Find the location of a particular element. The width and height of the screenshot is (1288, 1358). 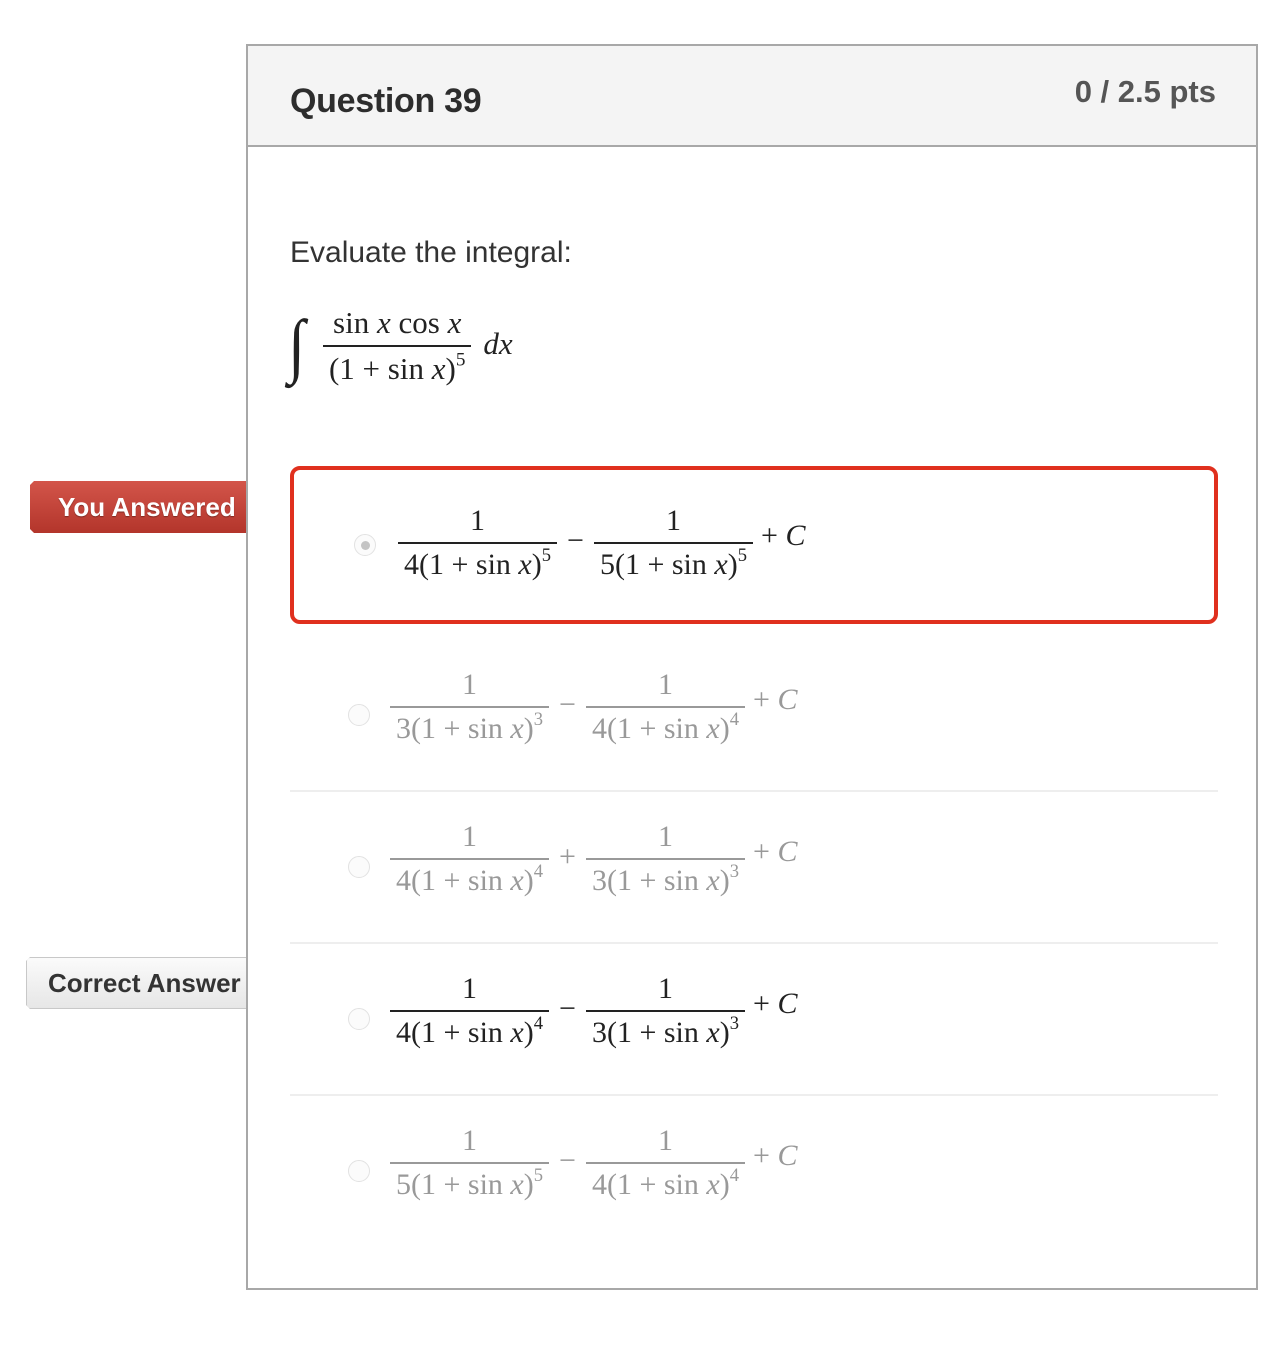

answer-option: 1 4(1 + sin x)4− 1 3(1 + sin x)3 + C is located at coordinates (754, 1020).